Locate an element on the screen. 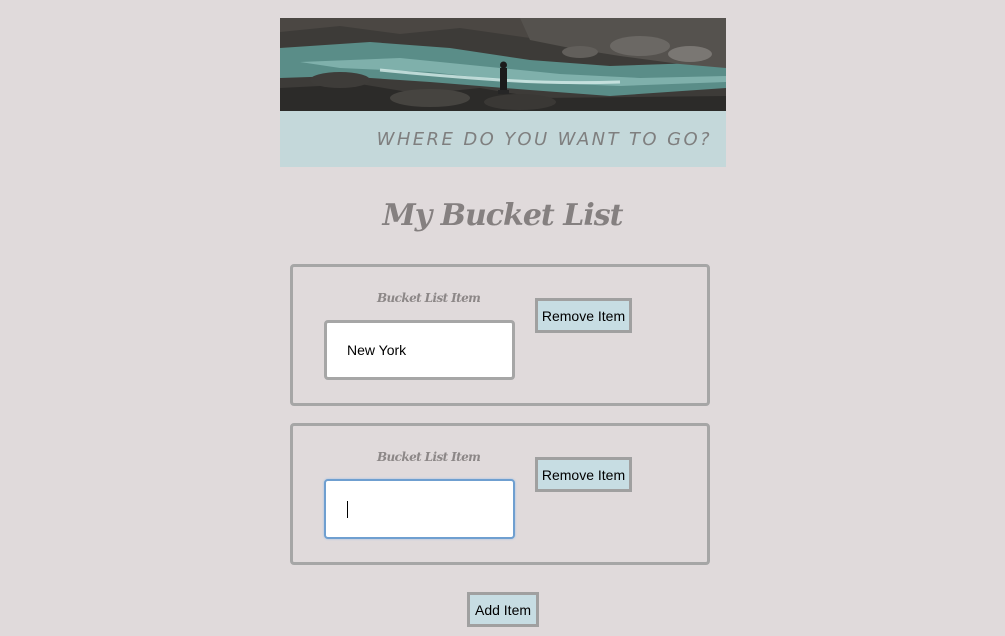  header-banner: WHERE DO YOU WANT TO GO? is located at coordinates (503, 139).